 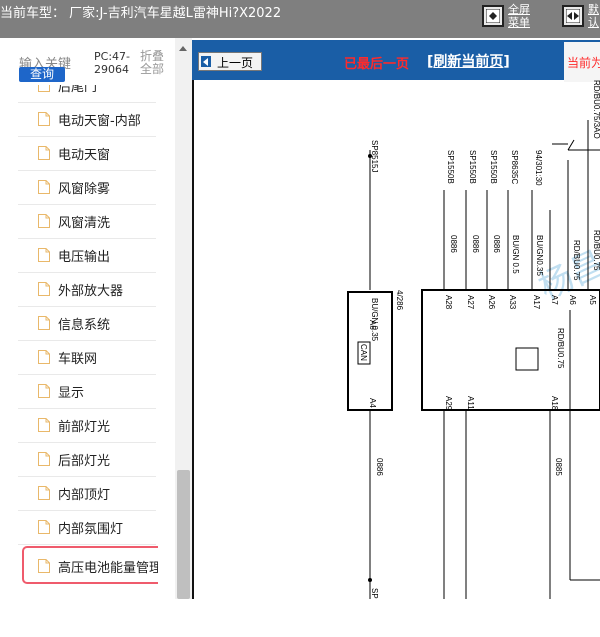 What do you see at coordinates (558, 467) in the screenshot?
I see `bottom-code: 0885` at bounding box center [558, 467].